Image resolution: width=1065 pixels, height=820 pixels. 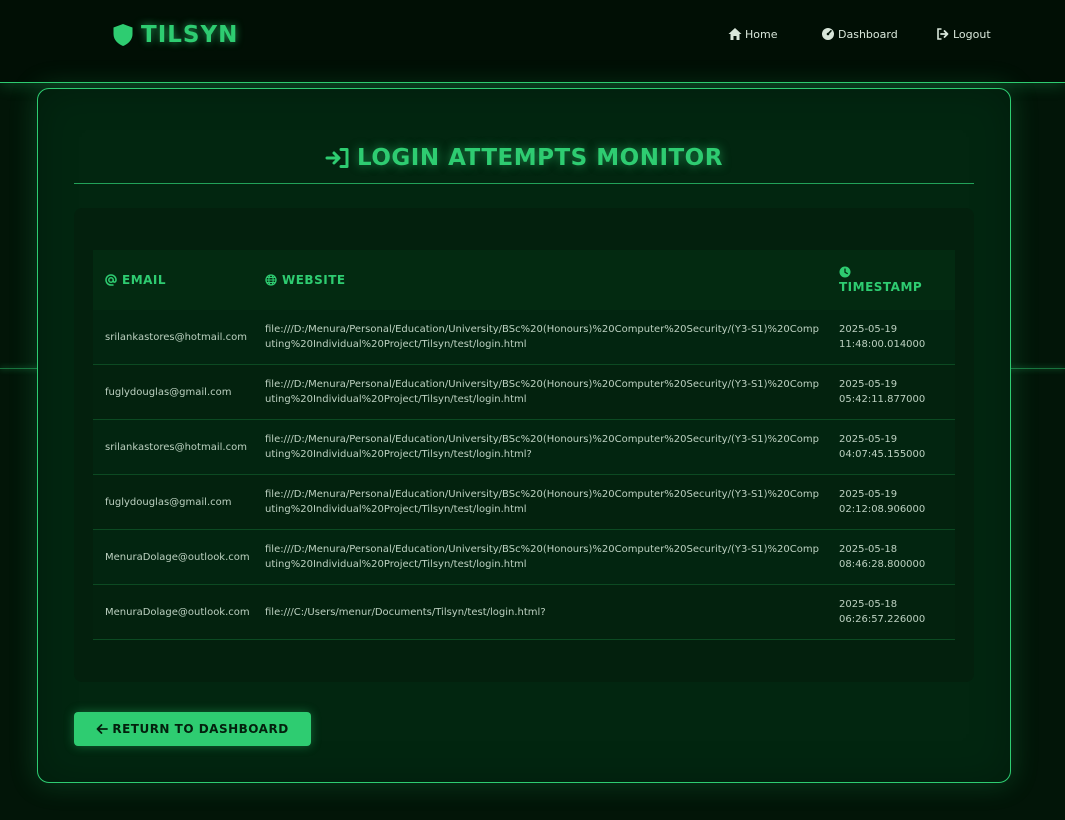 What do you see at coordinates (190, 35) in the screenshot?
I see `brand-name: TILSYN` at bounding box center [190, 35].